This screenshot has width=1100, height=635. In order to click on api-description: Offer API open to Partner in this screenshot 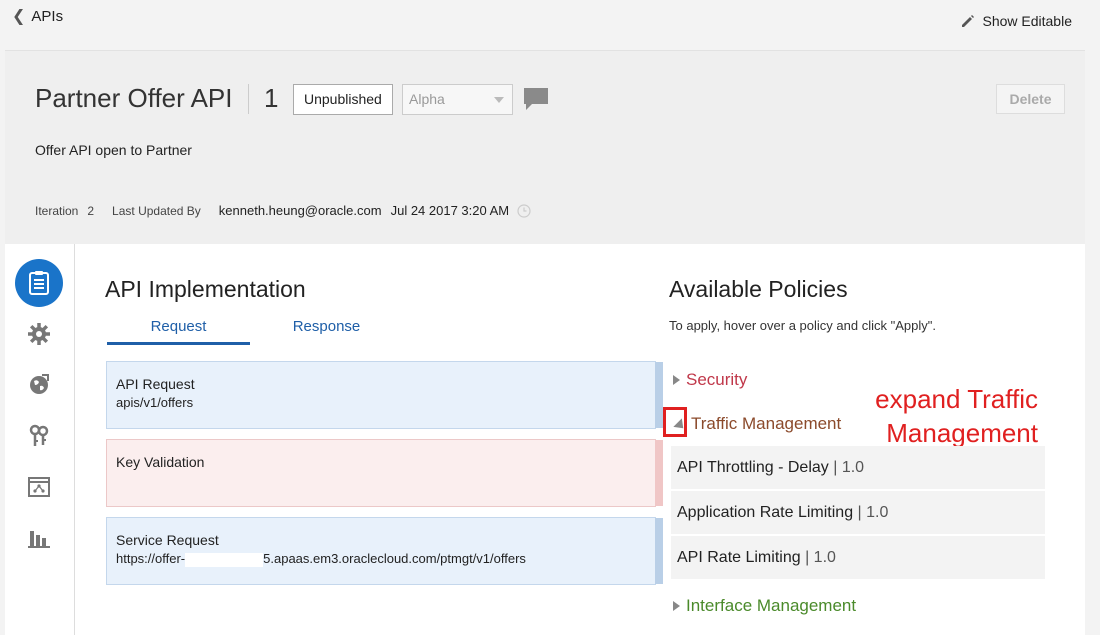, I will do `click(113, 150)`.